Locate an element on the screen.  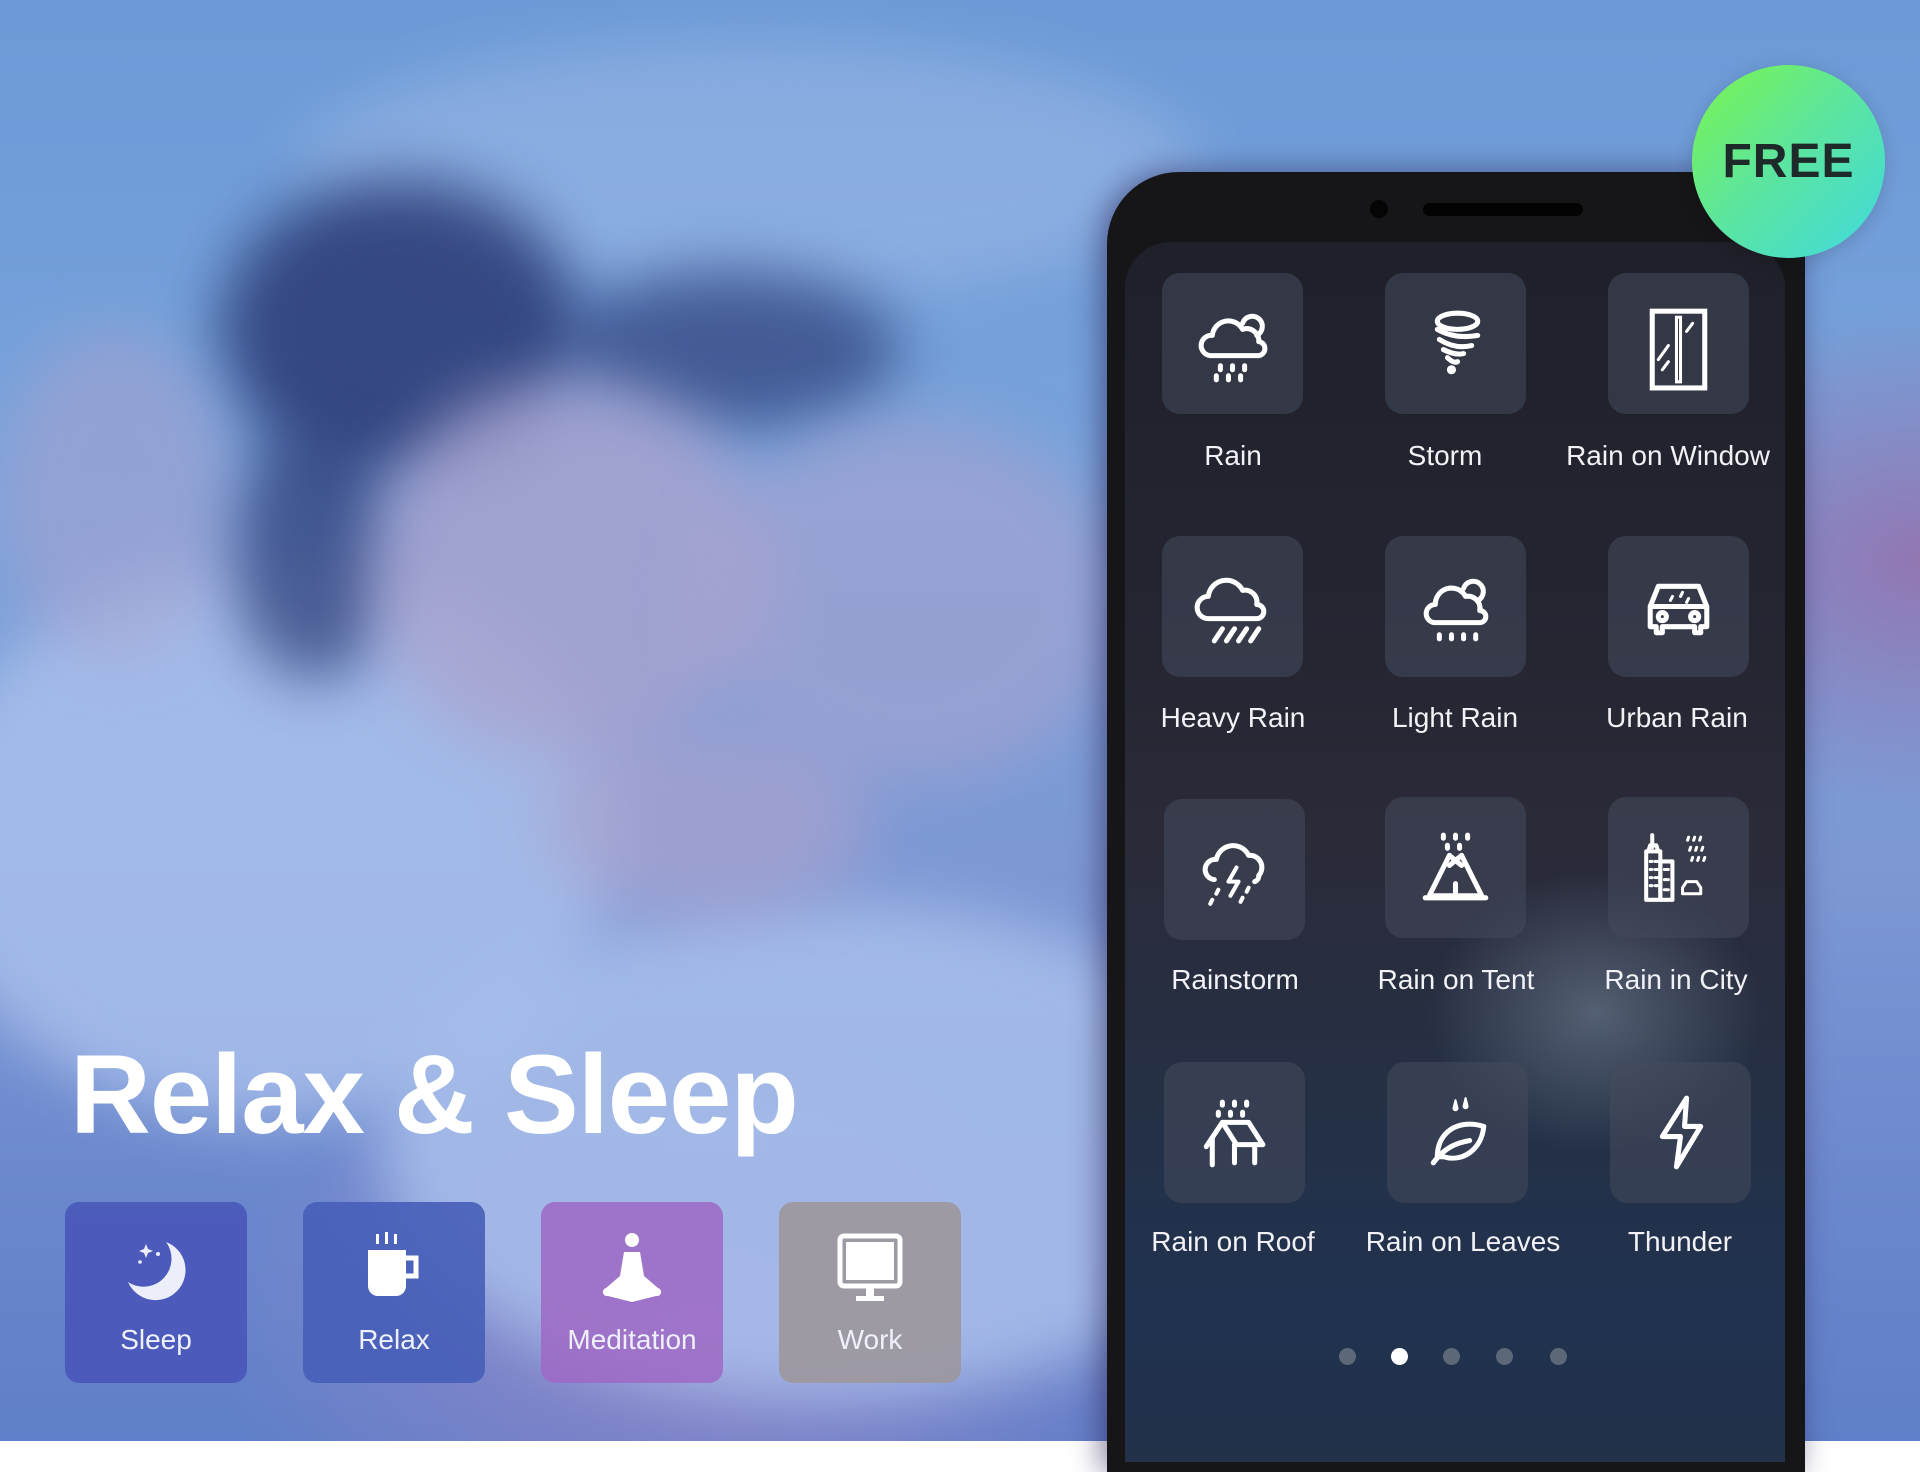
category-meditation: Meditation is located at coordinates (632, 1292).